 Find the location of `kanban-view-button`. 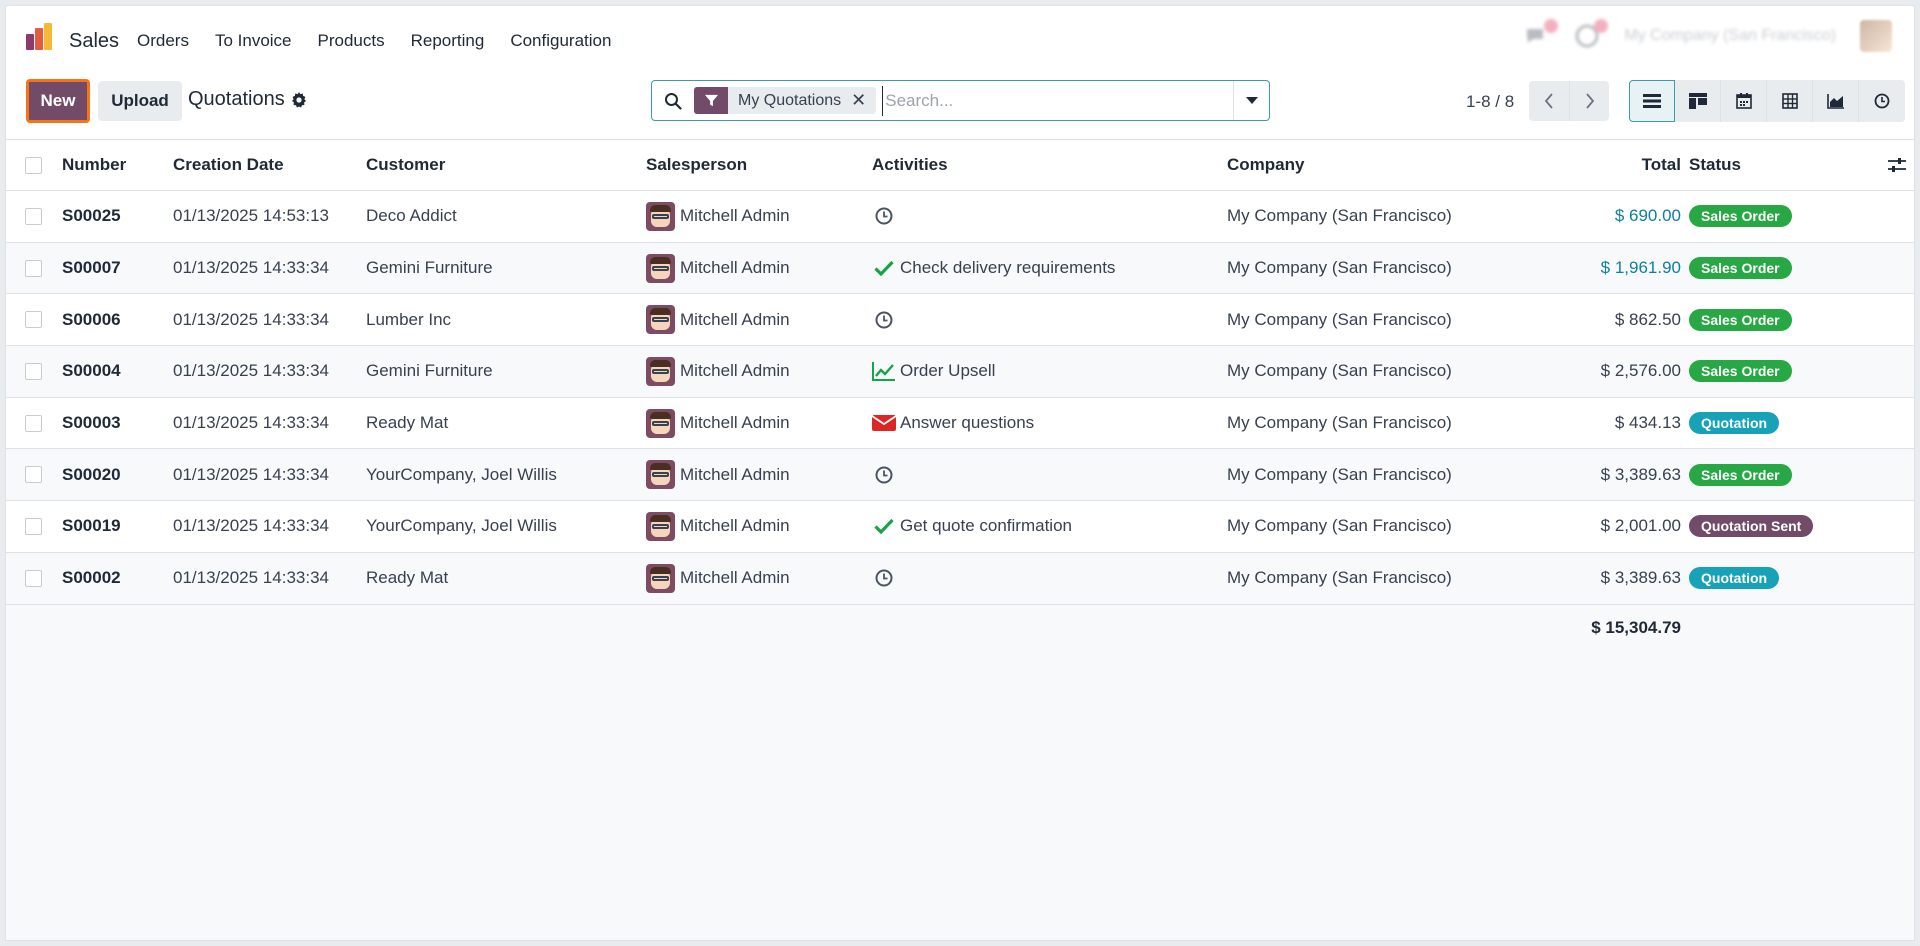

kanban-view-button is located at coordinates (1698, 101).